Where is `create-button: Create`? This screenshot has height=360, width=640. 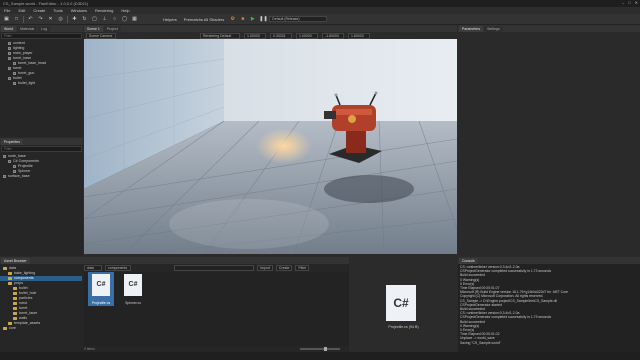 create-button: Create is located at coordinates (284, 267).